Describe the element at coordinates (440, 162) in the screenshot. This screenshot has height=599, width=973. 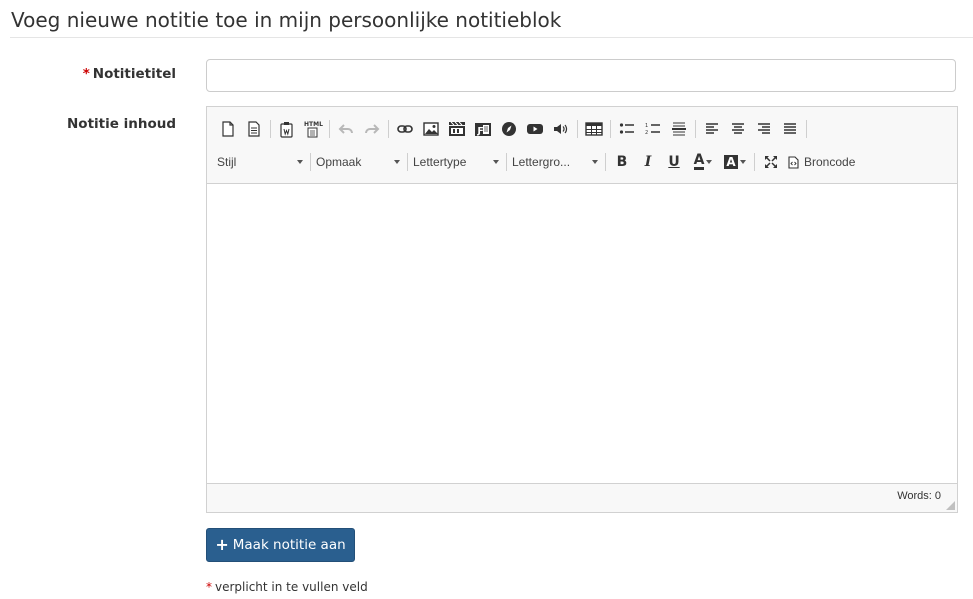
I see `font-combo-label: Lettertype` at that location.